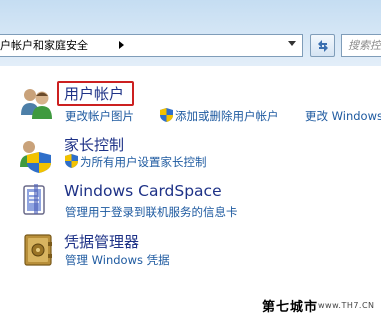 Image resolution: width=381 pixels, height=316 pixels. What do you see at coordinates (292, 43) in the screenshot?
I see `address-dropdown-icon` at bounding box center [292, 43].